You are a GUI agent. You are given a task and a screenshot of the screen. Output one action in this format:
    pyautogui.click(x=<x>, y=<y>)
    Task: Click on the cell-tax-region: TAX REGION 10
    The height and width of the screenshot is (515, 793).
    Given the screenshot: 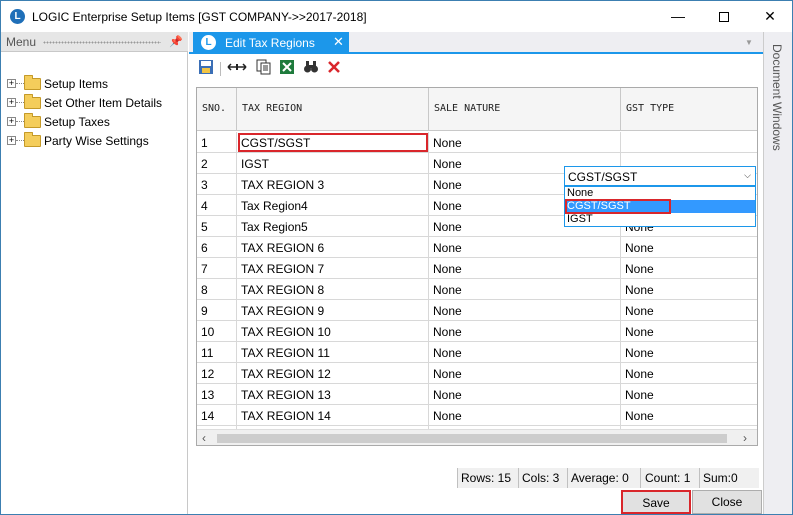 What is the action you would take?
    pyautogui.click(x=333, y=331)
    